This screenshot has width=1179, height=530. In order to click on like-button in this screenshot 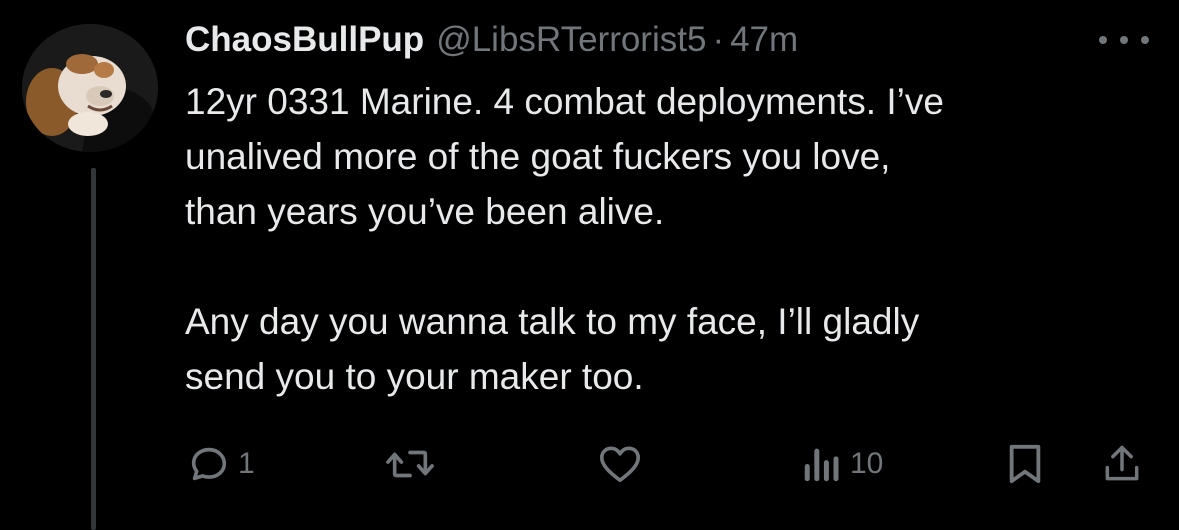, I will do `click(623, 464)`.